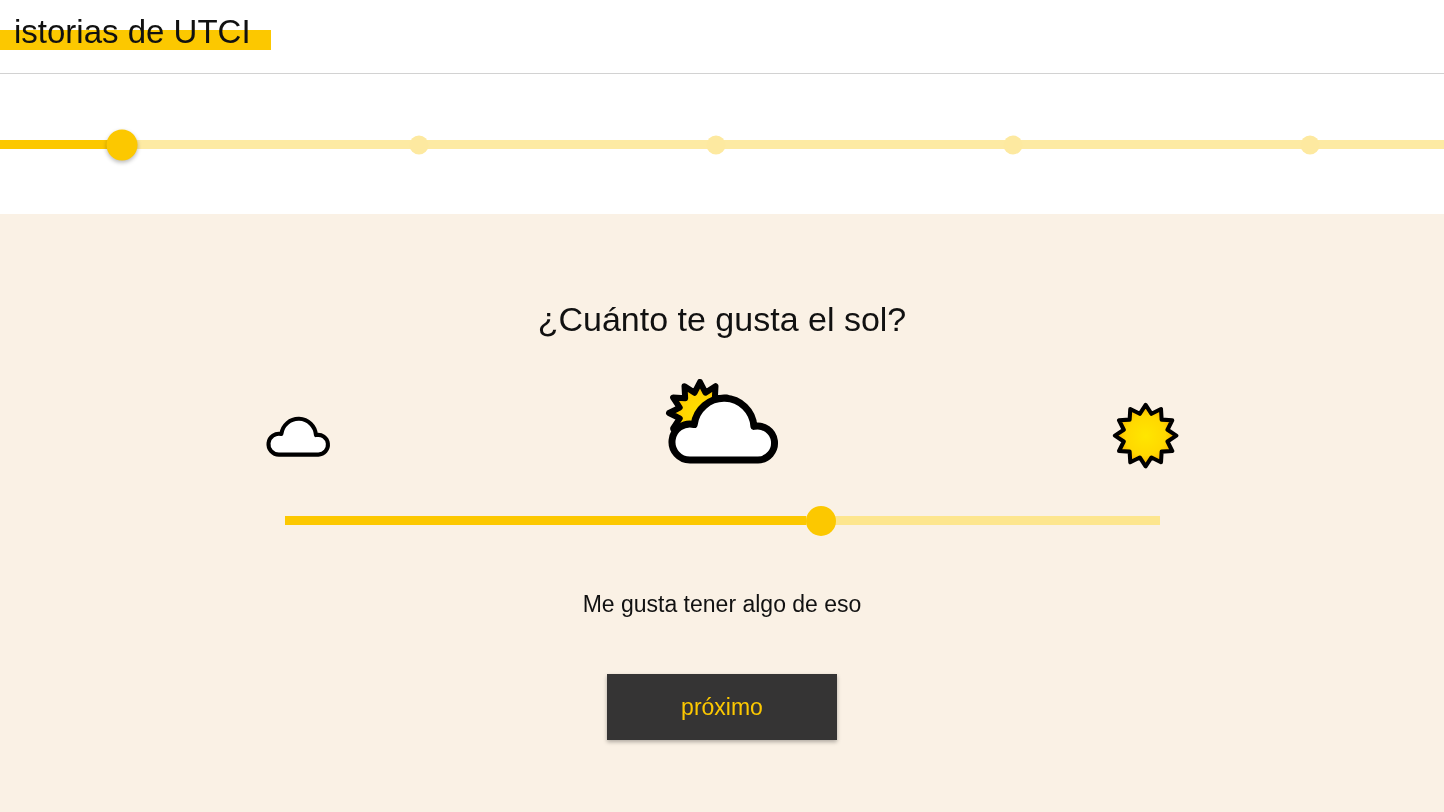 This screenshot has width=1444, height=812. I want to click on answer-label: Me gusta tener algo de eso, so click(722, 604).